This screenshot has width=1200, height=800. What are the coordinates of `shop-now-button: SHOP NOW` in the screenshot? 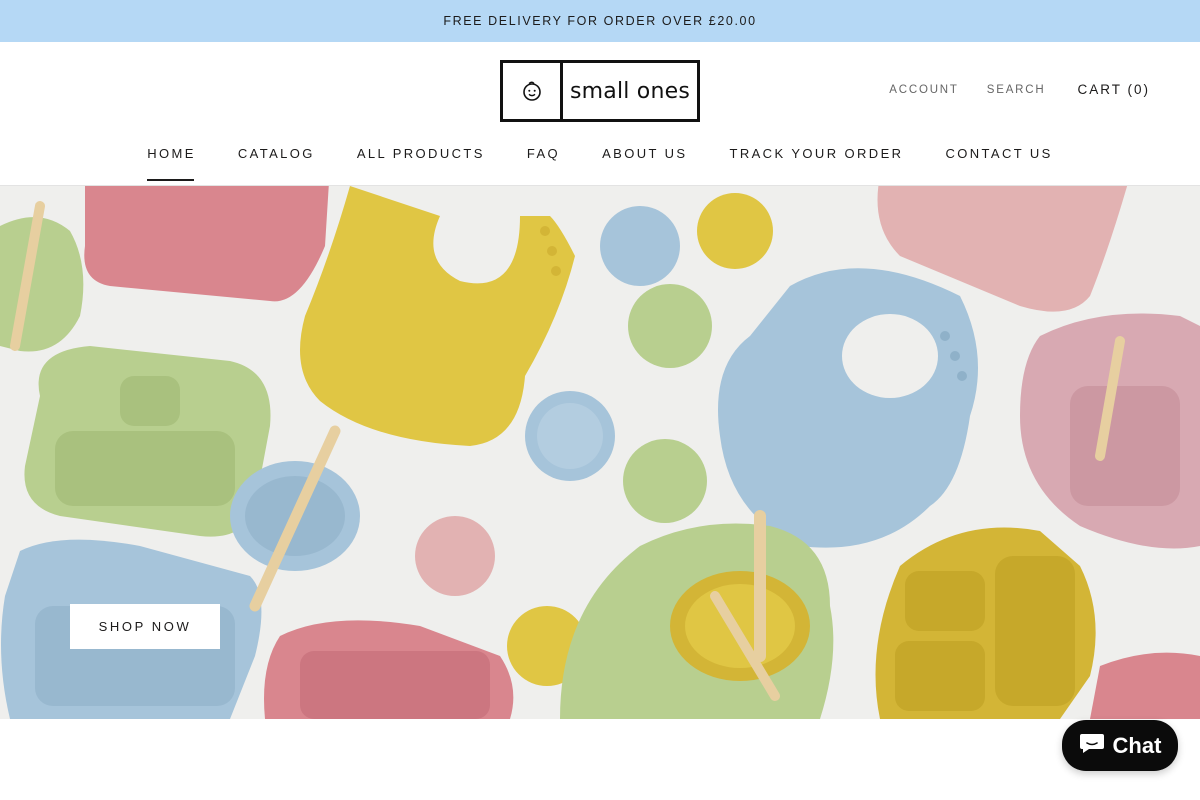 It's located at (145, 626).